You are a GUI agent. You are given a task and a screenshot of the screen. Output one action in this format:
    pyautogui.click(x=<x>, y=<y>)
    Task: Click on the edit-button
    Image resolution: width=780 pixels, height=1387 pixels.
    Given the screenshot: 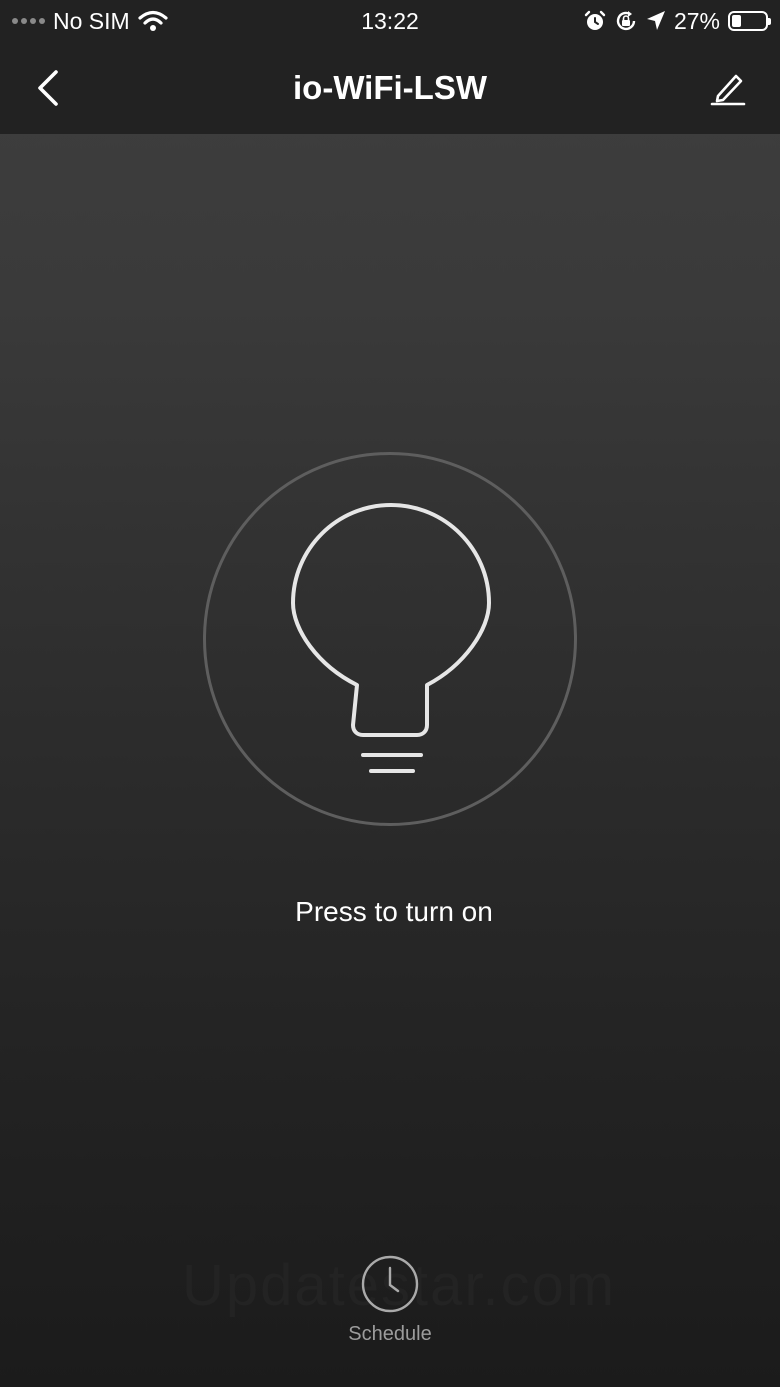 What is the action you would take?
    pyautogui.click(x=728, y=88)
    